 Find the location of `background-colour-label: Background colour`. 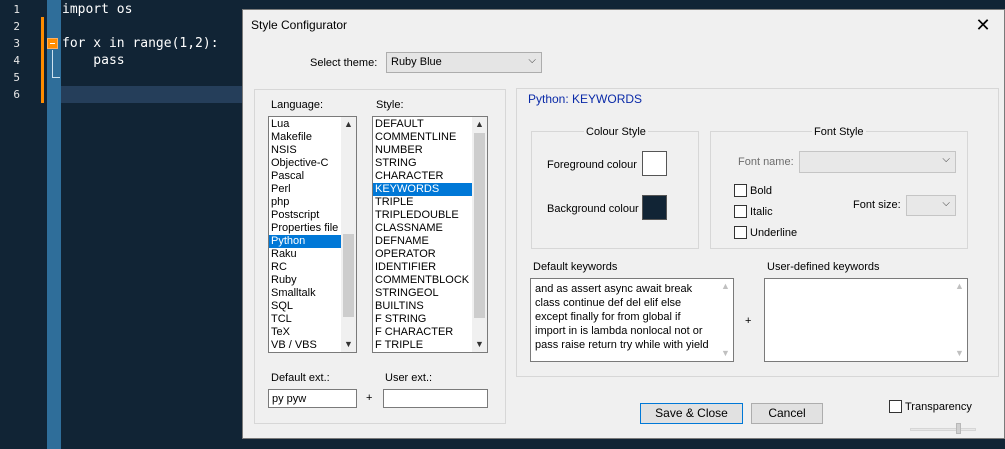

background-colour-label: Background colour is located at coordinates (593, 209).